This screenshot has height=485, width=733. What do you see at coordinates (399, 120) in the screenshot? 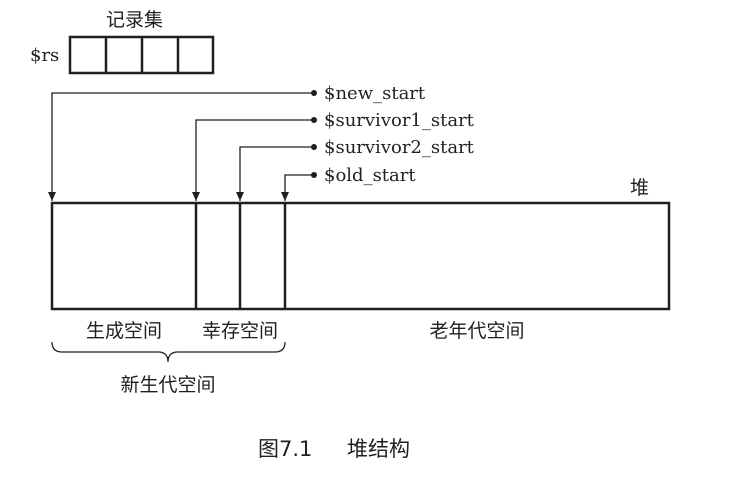
I see `pointer-label-survivor1-start: $survivor1_start` at bounding box center [399, 120].